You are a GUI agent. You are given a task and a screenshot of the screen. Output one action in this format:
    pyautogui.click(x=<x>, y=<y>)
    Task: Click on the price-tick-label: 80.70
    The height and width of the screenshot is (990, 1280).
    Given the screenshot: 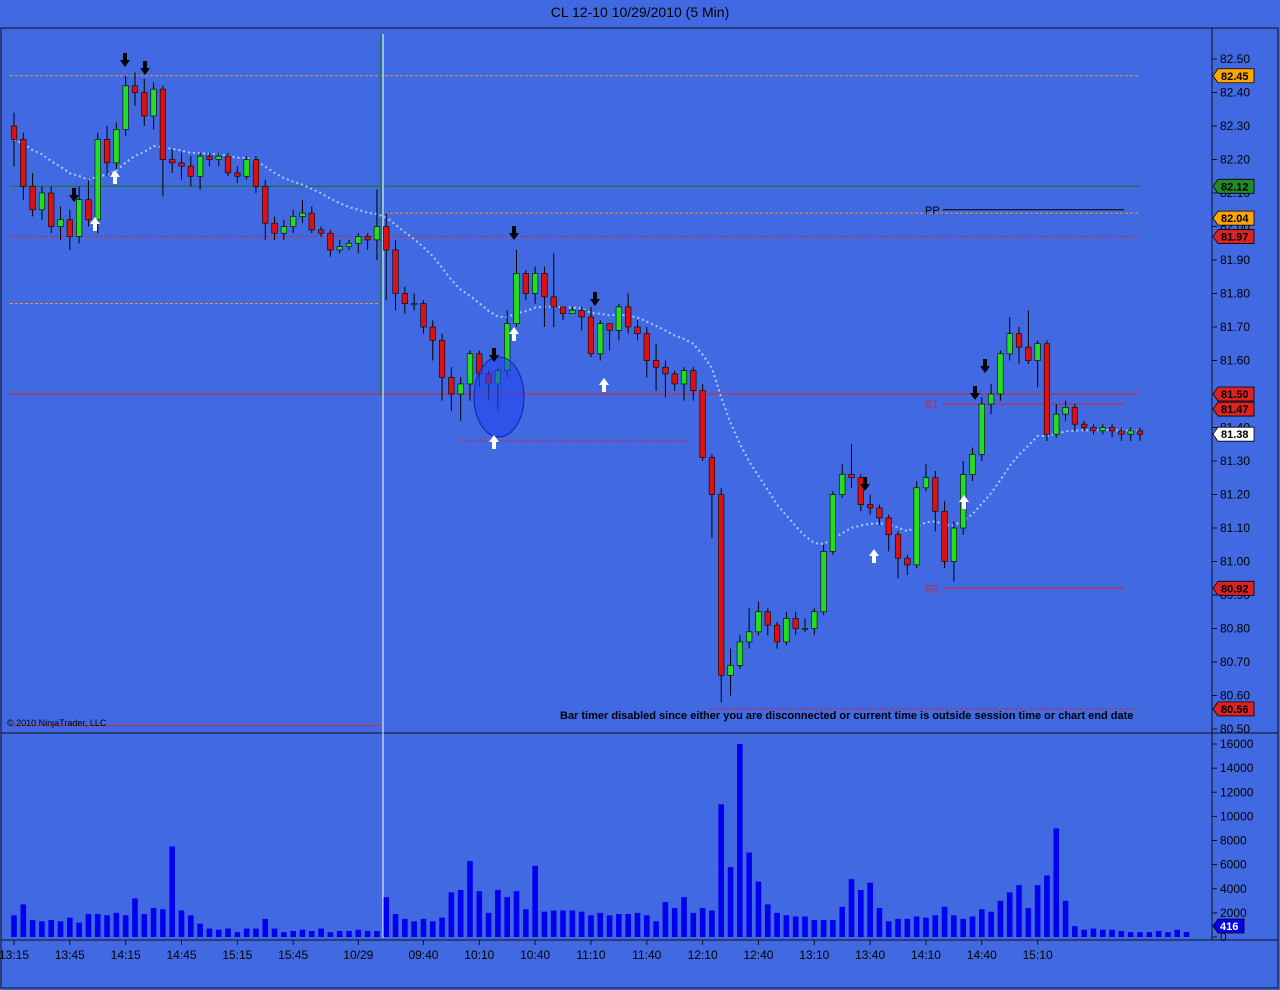 What is the action you would take?
    pyautogui.click(x=1235, y=662)
    